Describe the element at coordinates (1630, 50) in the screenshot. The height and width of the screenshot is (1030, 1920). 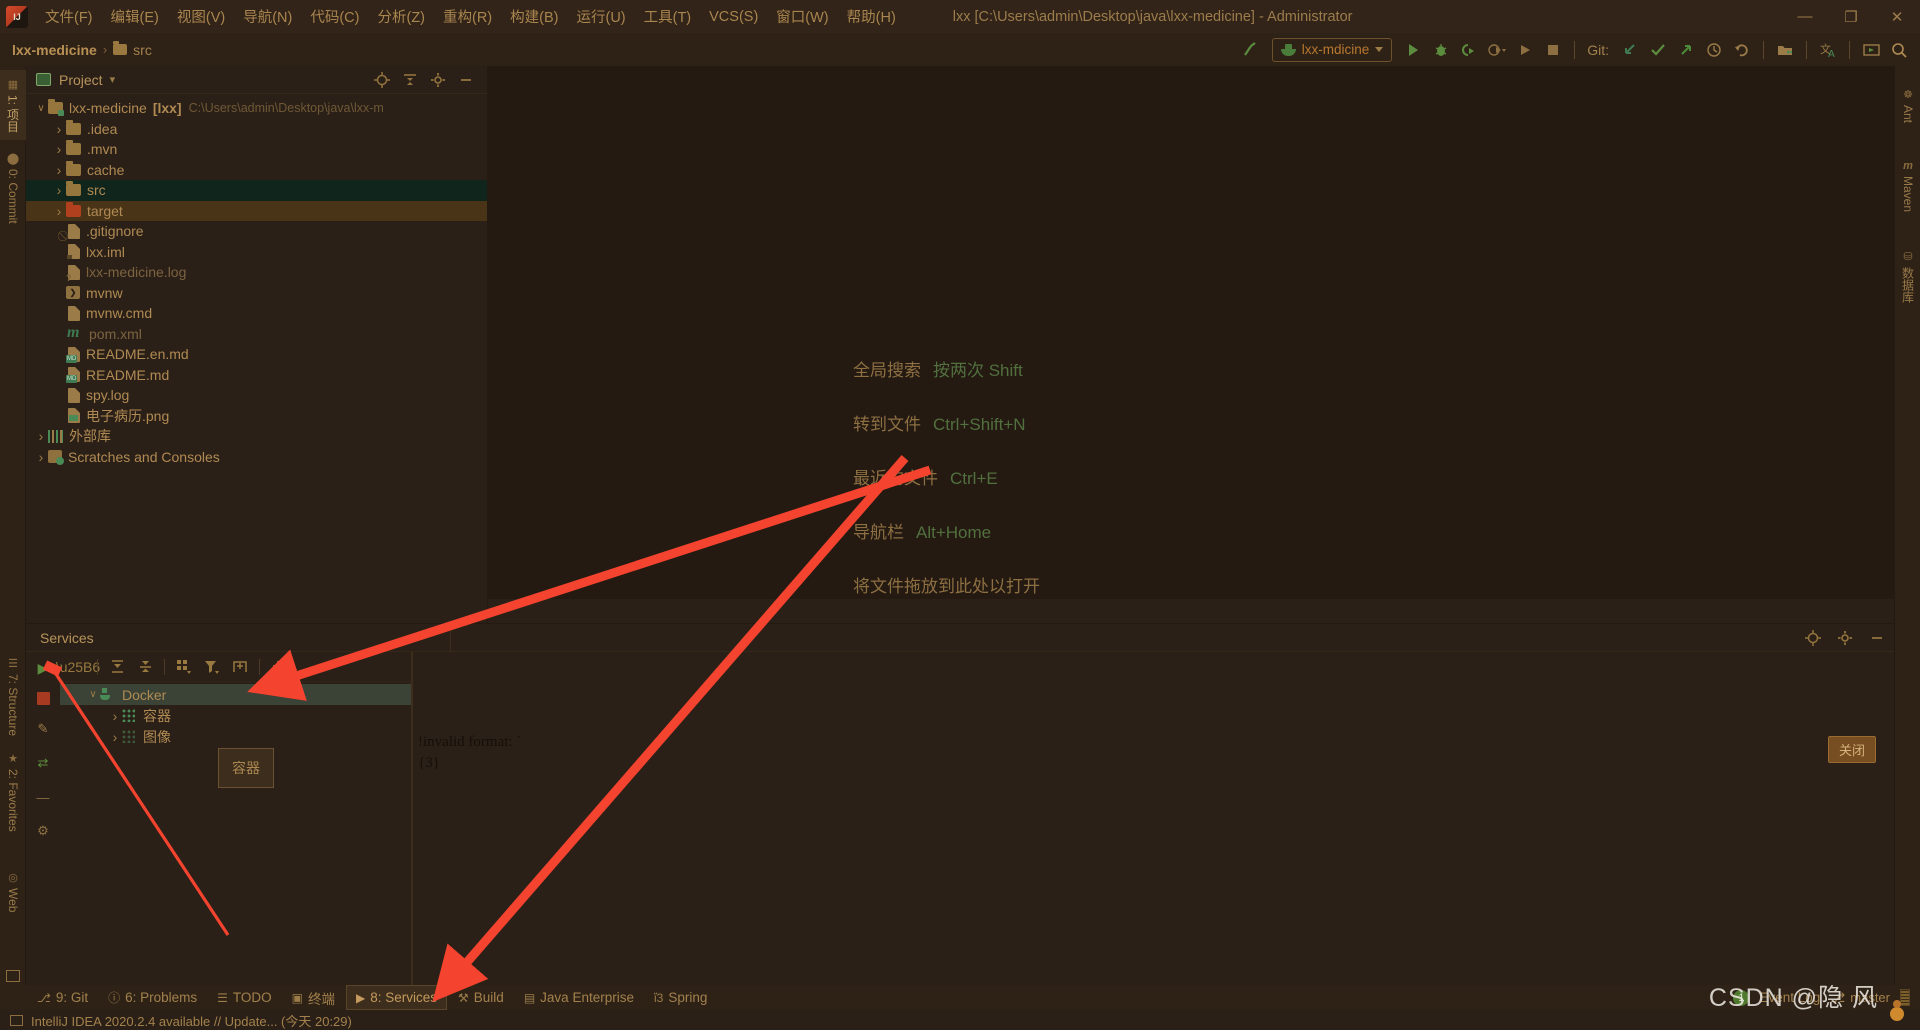
I see `git-update-icon` at that location.